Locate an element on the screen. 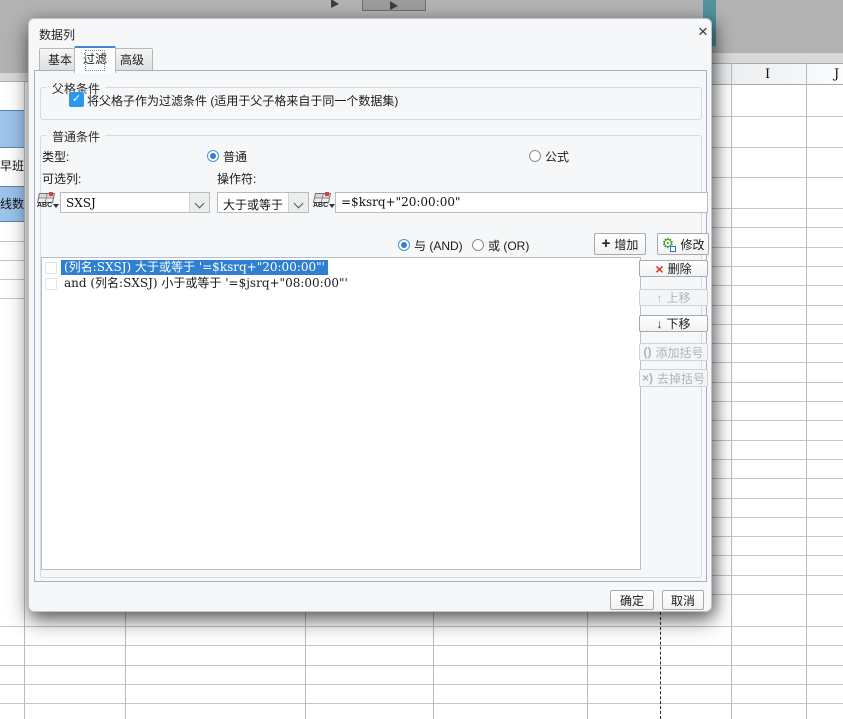 The height and width of the screenshot is (719, 843). check-icon: ✓ is located at coordinates (76, 99).